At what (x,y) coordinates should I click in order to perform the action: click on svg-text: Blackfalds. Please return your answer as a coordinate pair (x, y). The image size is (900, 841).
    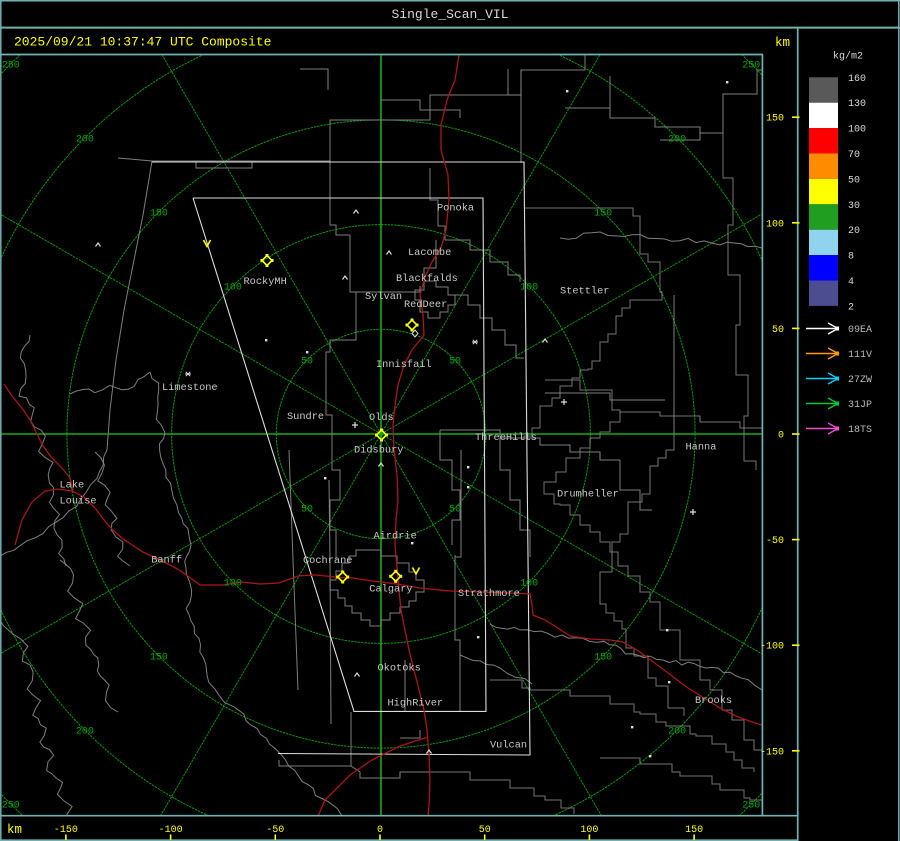
    Looking at the image, I should click on (427, 279).